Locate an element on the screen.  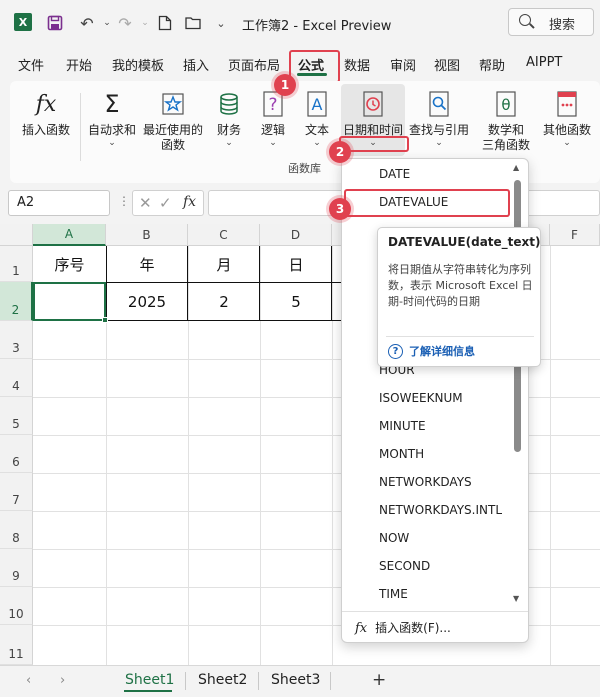
magnifier-book-icon is located at coordinates (439, 104).